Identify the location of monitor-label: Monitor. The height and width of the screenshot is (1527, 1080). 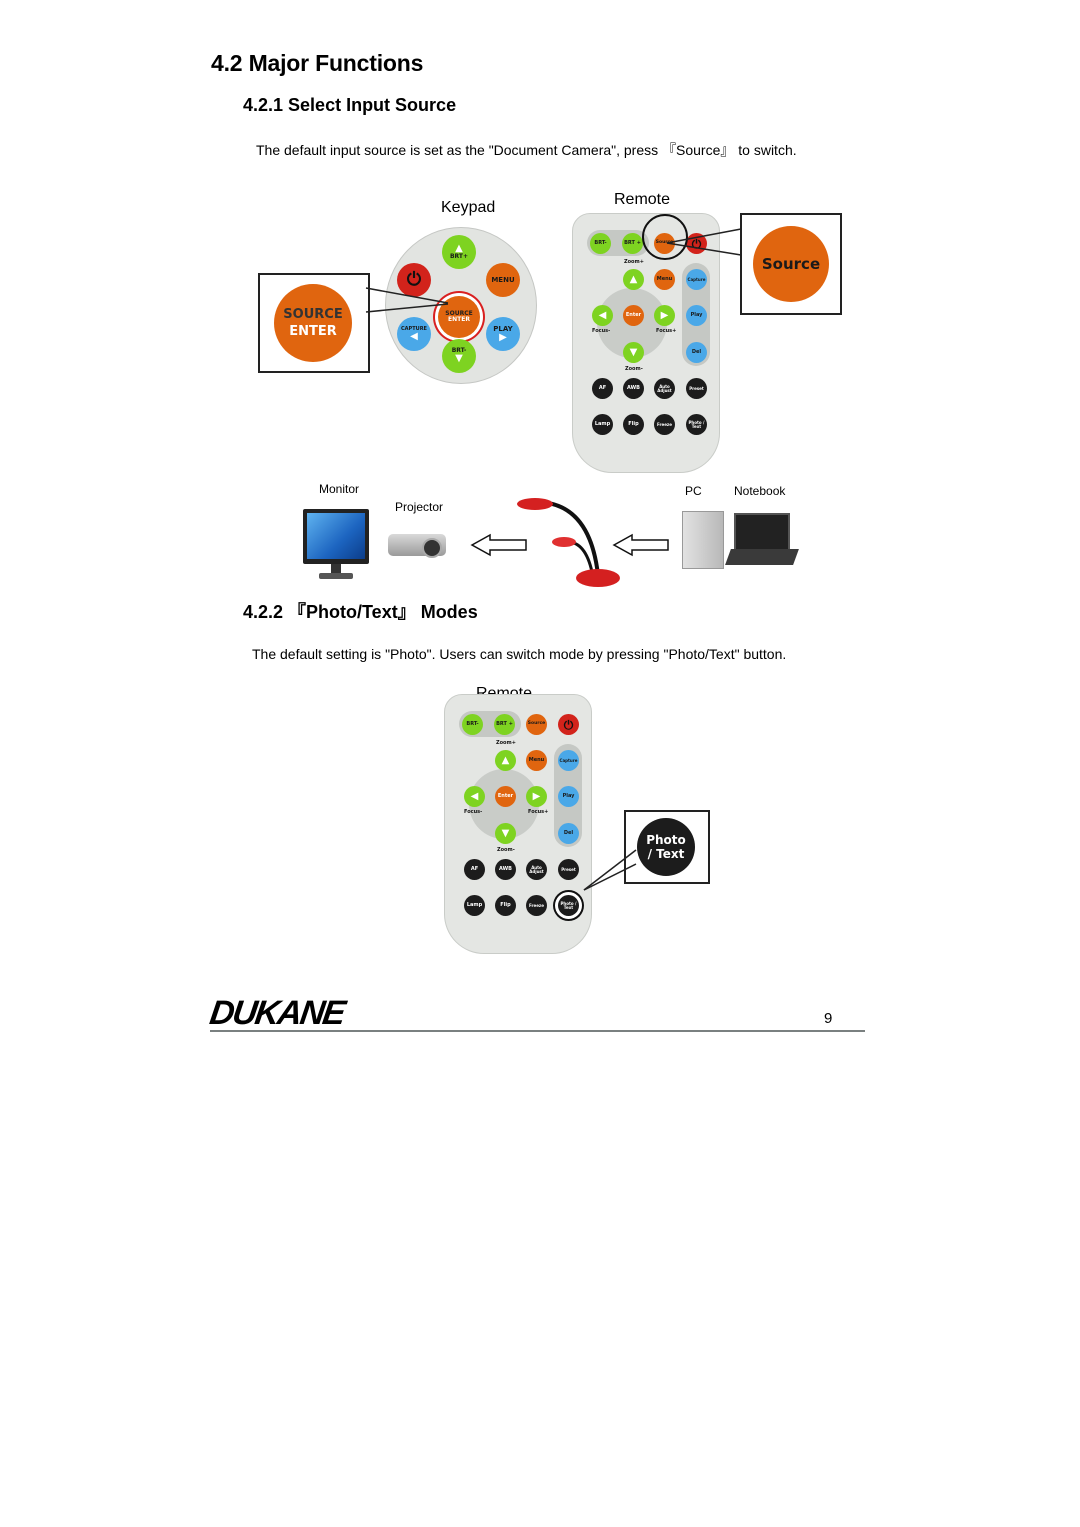
(339, 489).